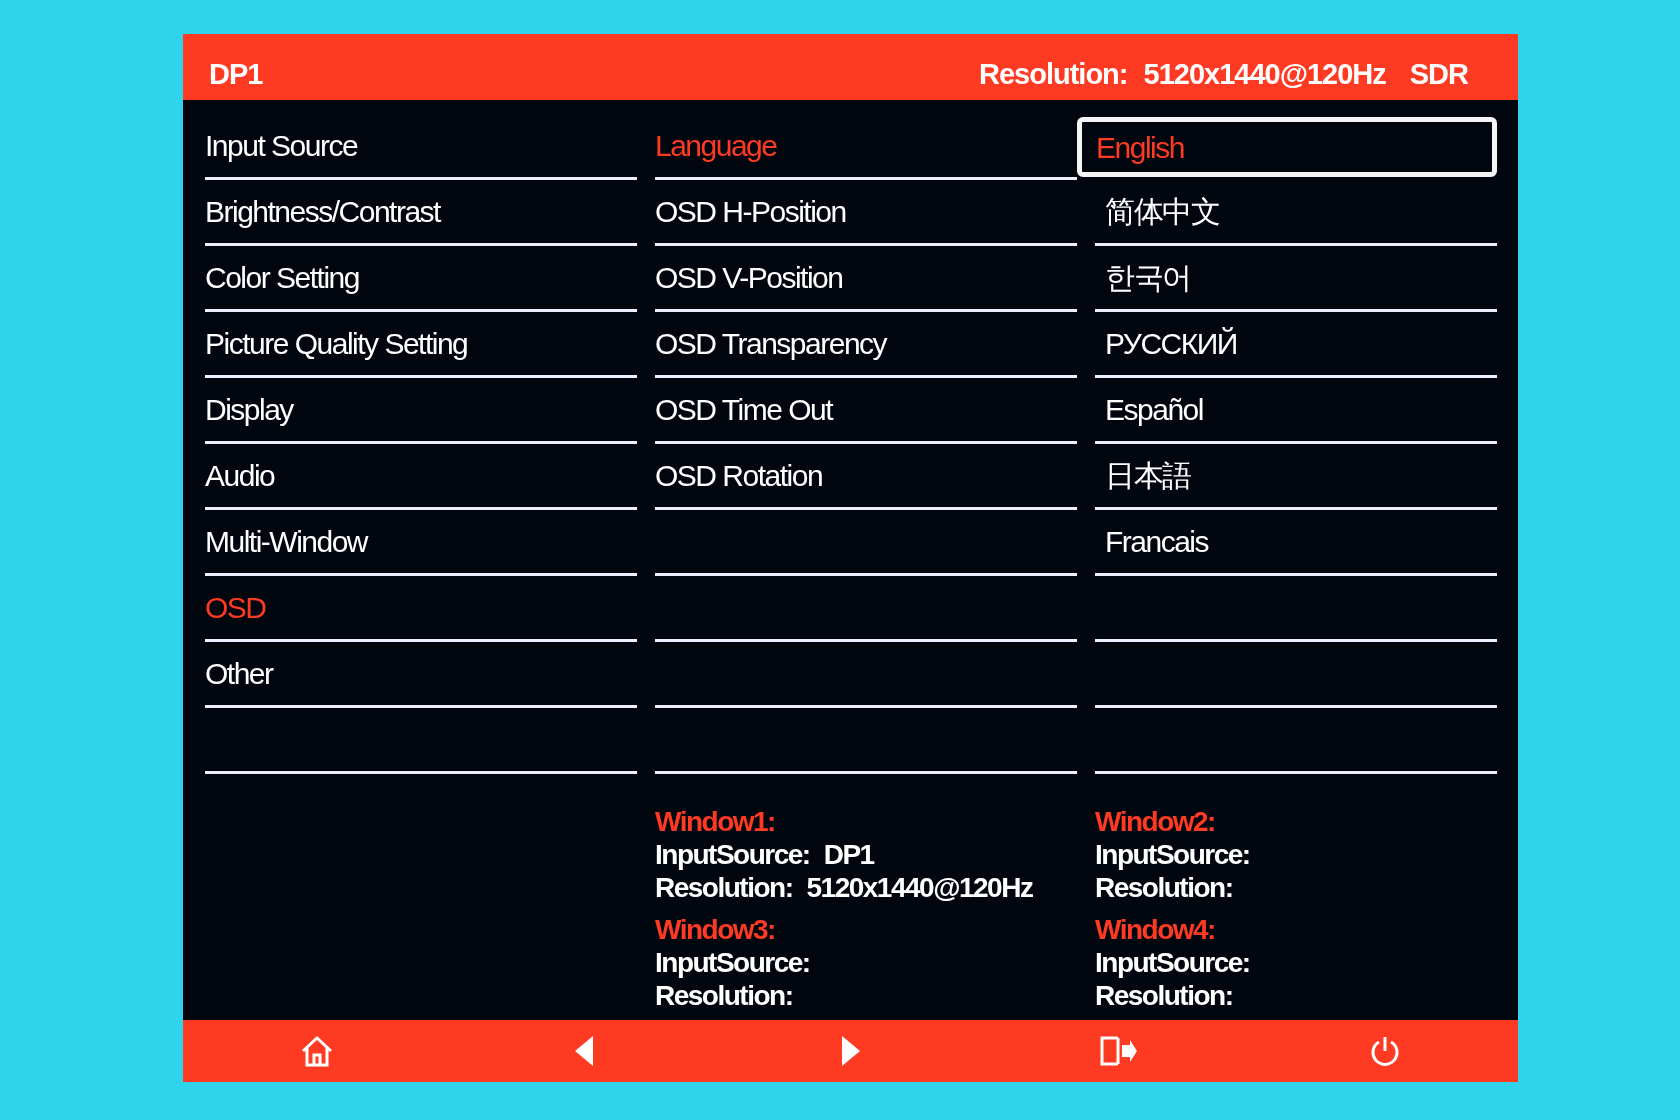 The width and height of the screenshot is (1680, 1120). What do you see at coordinates (235, 607) in the screenshot?
I see `menu-item: OSD` at bounding box center [235, 607].